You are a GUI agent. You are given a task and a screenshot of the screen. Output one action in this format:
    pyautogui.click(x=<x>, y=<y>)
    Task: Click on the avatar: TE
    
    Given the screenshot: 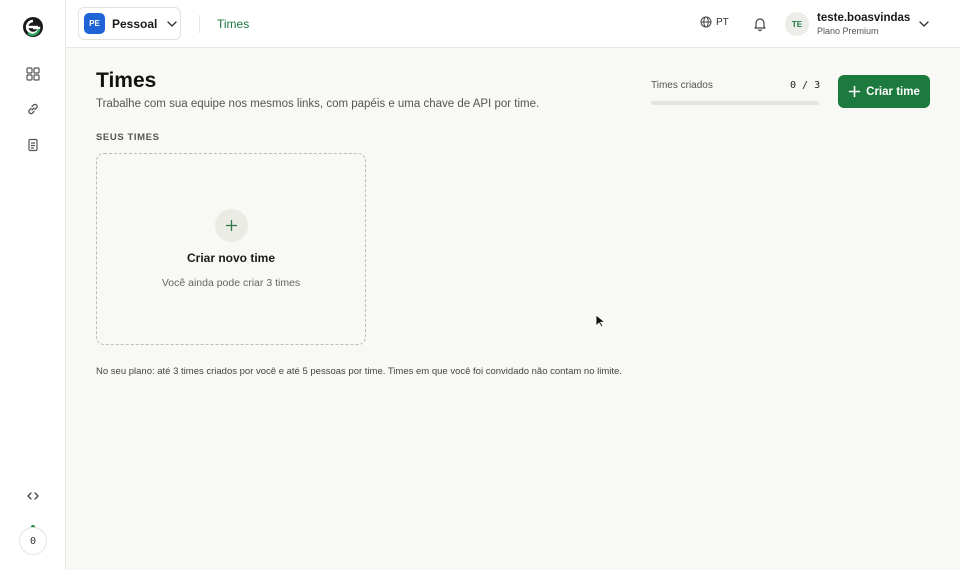 What is the action you would take?
    pyautogui.click(x=797, y=24)
    